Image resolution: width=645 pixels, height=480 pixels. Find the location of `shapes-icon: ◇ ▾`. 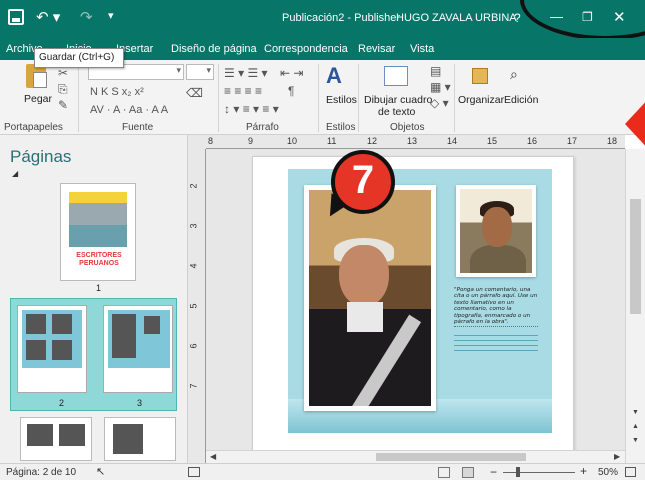

shapes-icon: ◇ ▾ is located at coordinates (439, 103).